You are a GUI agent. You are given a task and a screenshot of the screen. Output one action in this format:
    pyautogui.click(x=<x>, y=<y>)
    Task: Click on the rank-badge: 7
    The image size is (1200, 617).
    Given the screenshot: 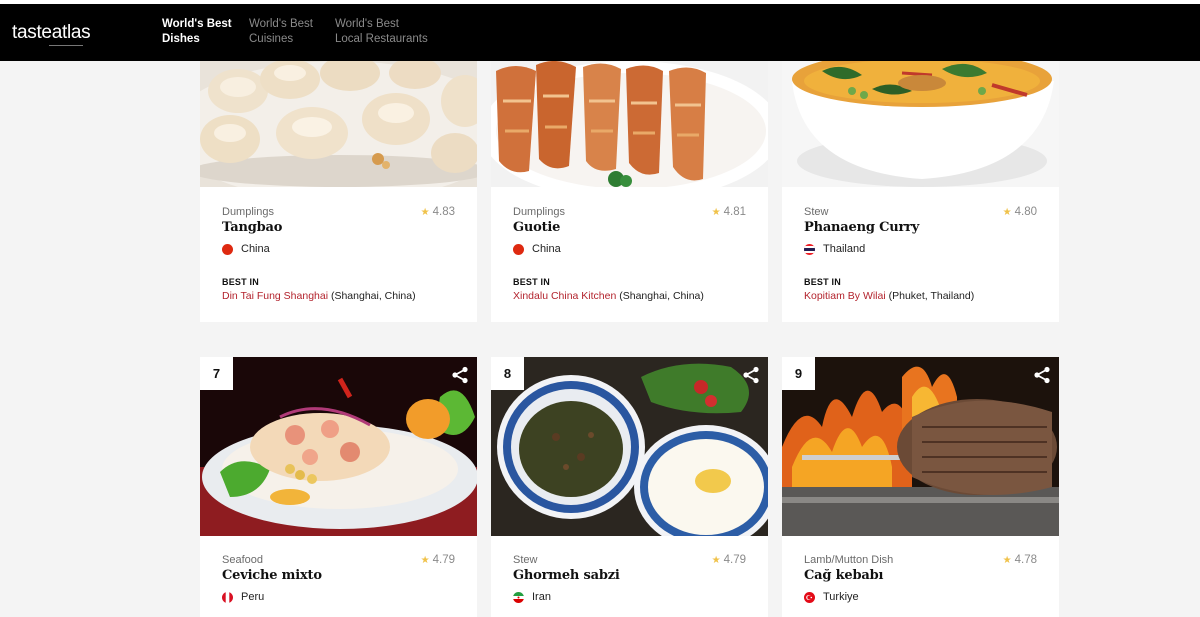 What is the action you would take?
    pyautogui.click(x=216, y=373)
    